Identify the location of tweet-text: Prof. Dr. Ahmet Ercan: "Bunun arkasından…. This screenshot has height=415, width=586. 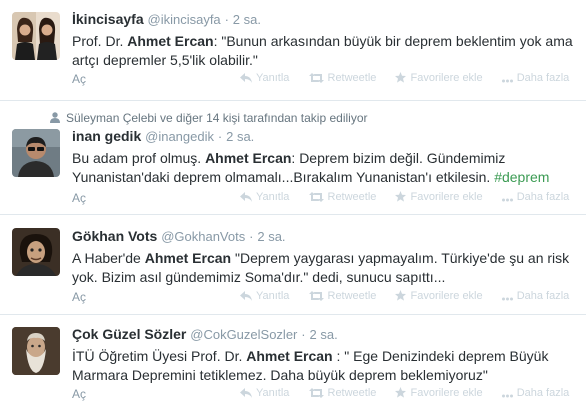
(324, 51).